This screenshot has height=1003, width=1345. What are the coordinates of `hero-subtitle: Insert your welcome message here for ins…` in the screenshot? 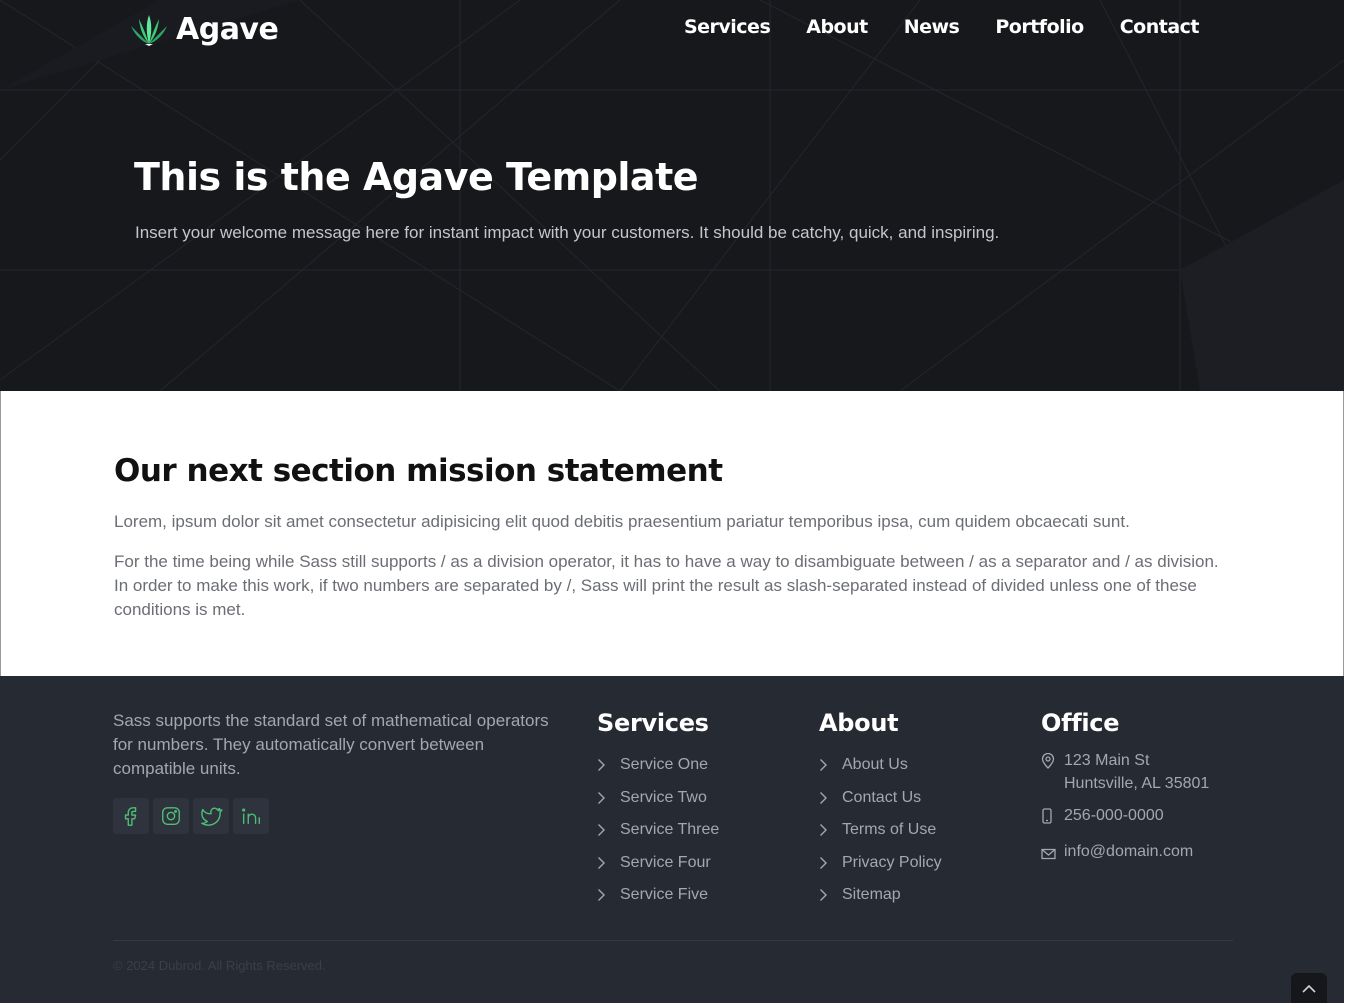 It's located at (567, 232).